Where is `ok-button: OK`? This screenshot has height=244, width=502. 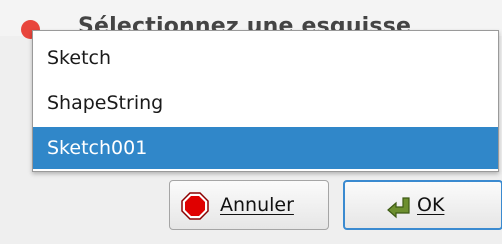 ok-button: OK is located at coordinates (422, 205).